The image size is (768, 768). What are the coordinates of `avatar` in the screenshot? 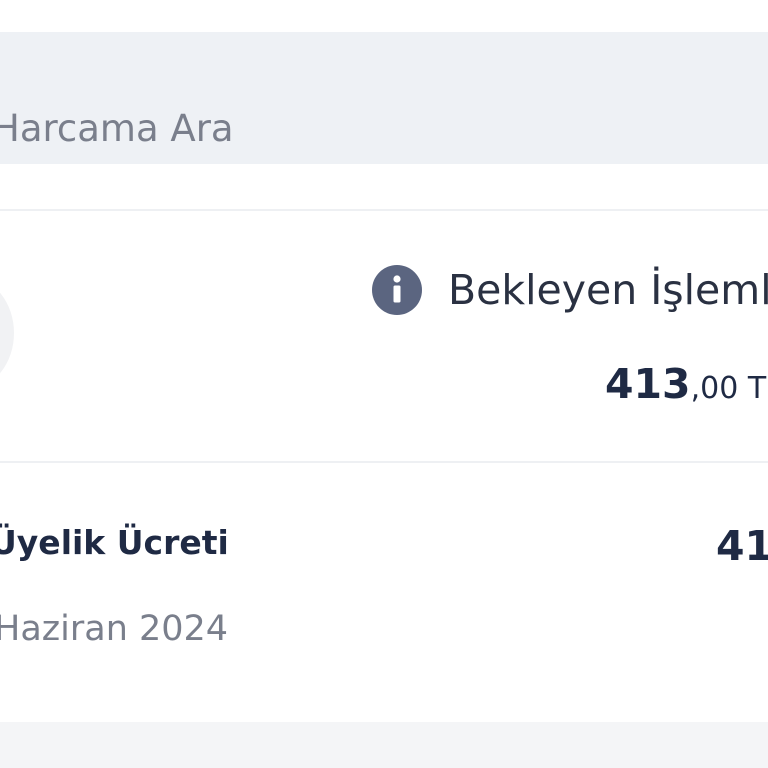 It's located at (7, 333).